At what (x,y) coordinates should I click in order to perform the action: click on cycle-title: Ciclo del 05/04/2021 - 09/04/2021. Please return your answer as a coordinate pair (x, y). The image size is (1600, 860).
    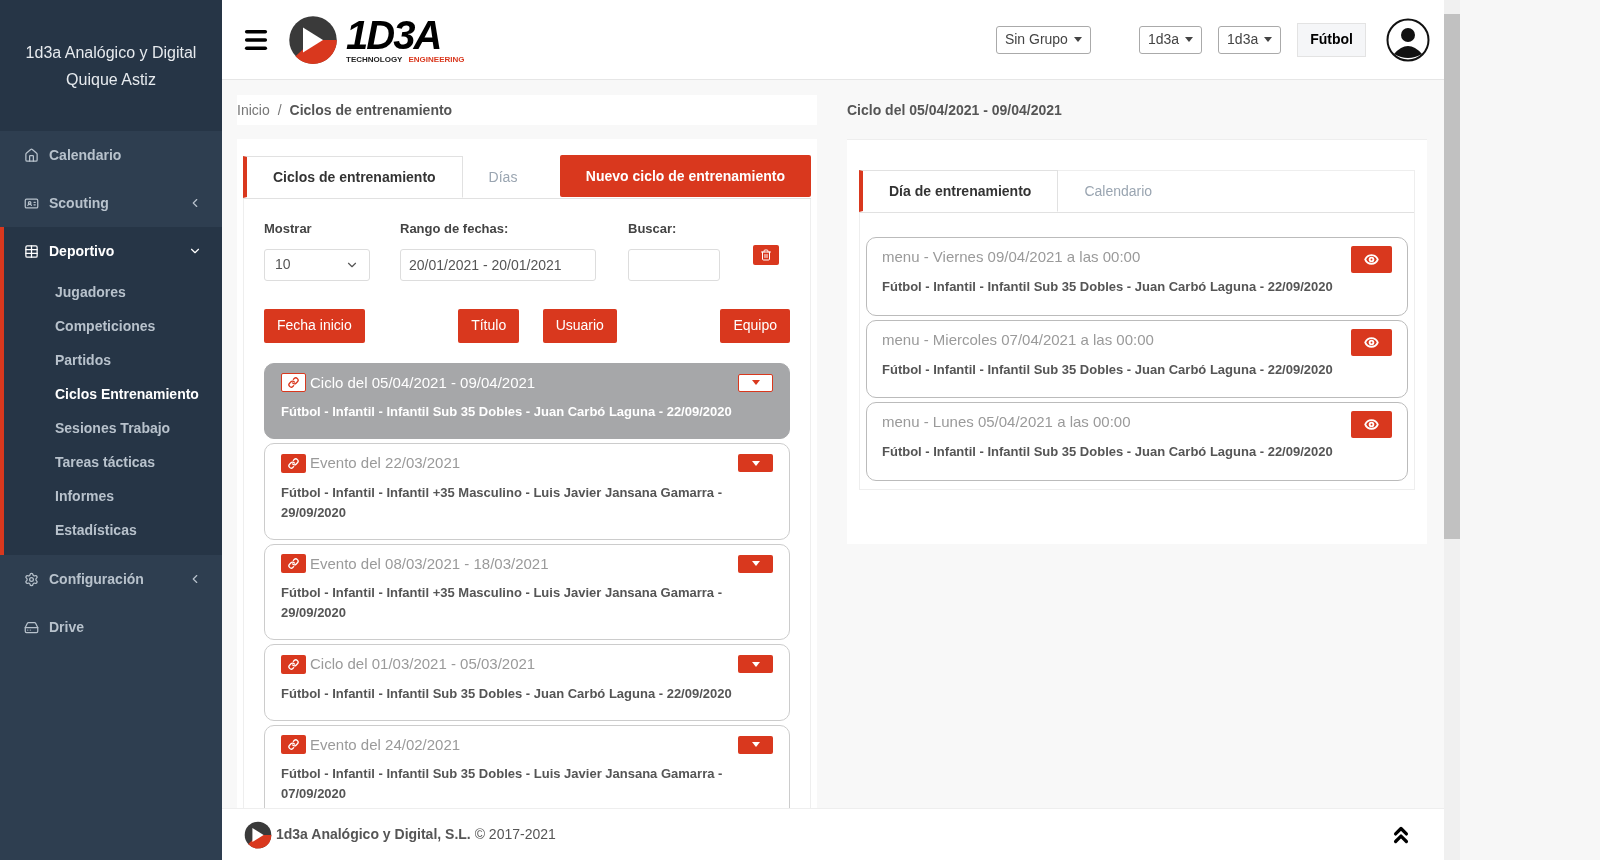
    Looking at the image, I should click on (423, 382).